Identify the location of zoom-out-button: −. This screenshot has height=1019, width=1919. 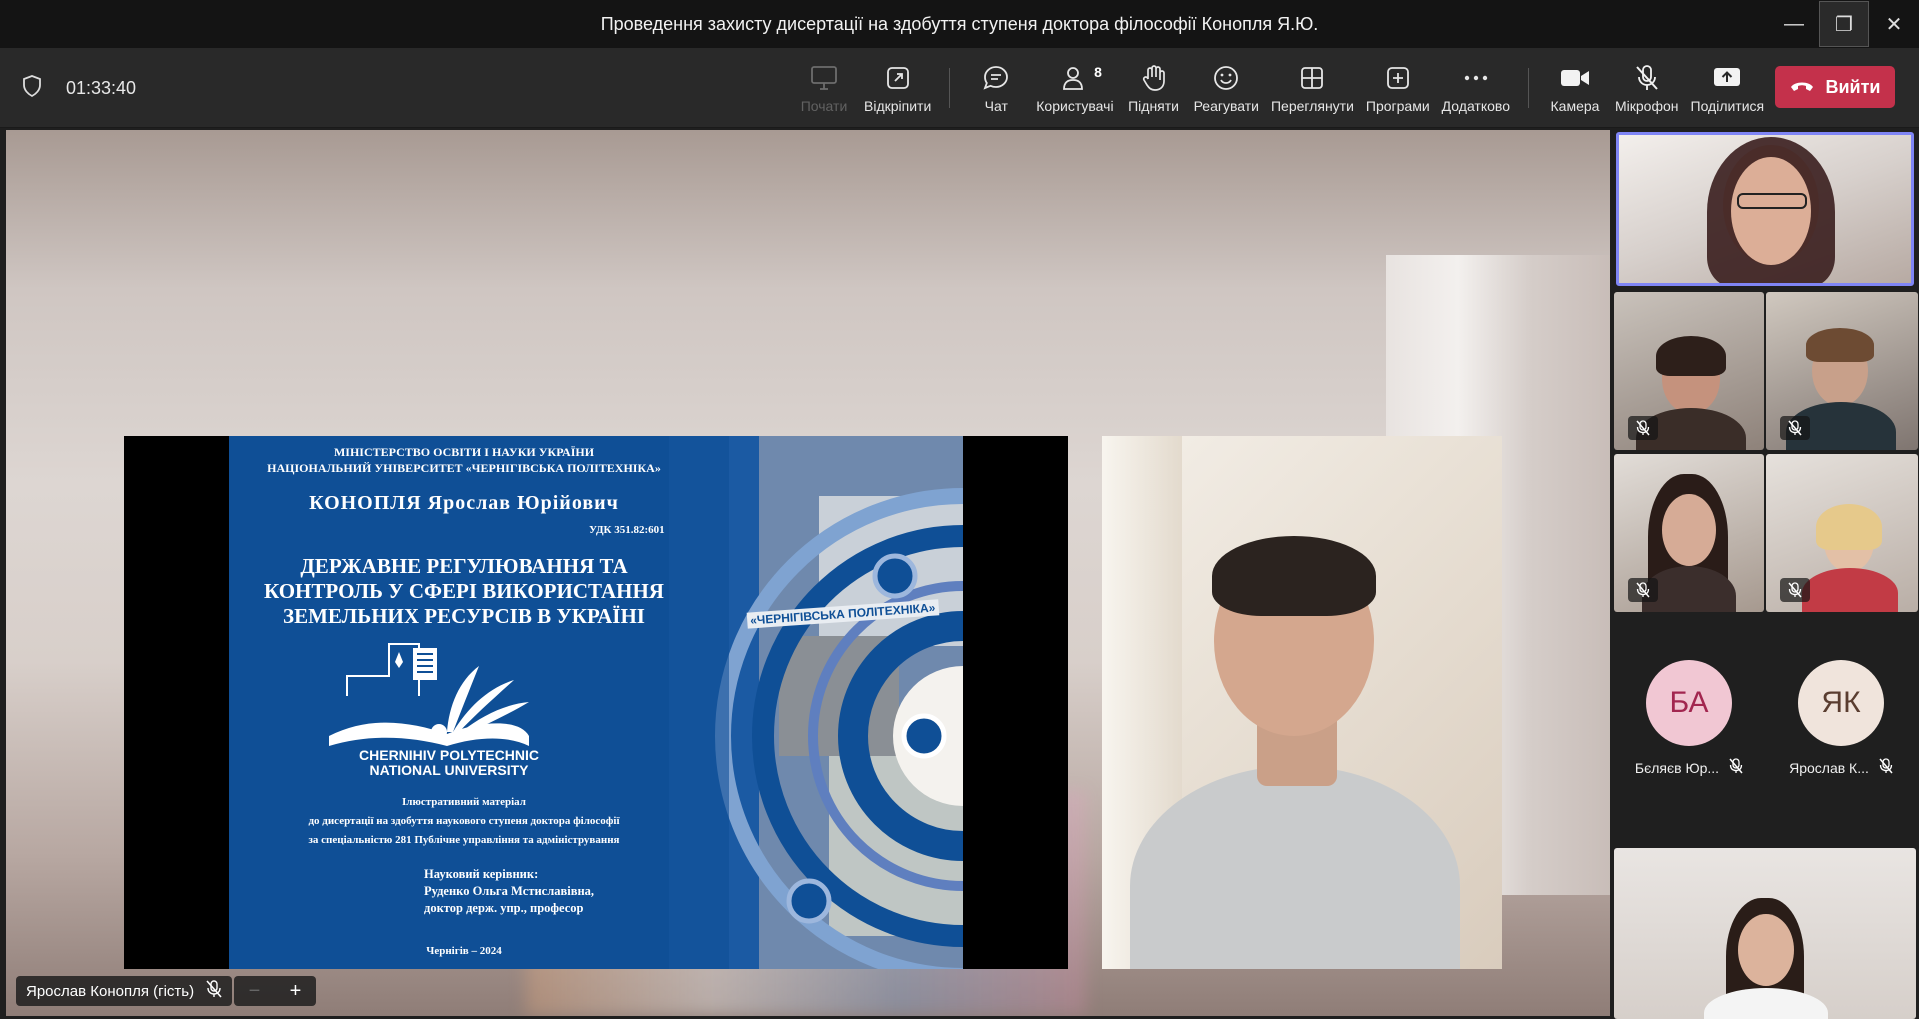
(255, 991).